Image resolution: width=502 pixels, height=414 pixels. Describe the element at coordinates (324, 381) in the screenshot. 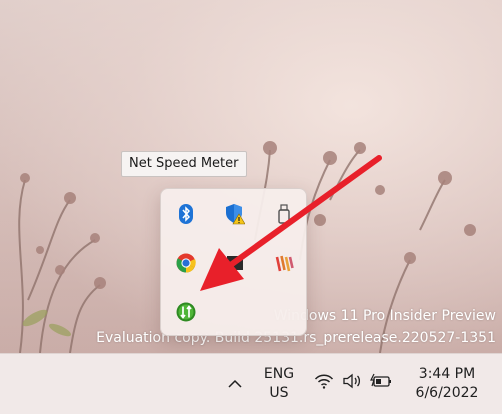

I see `wifi-icon` at that location.